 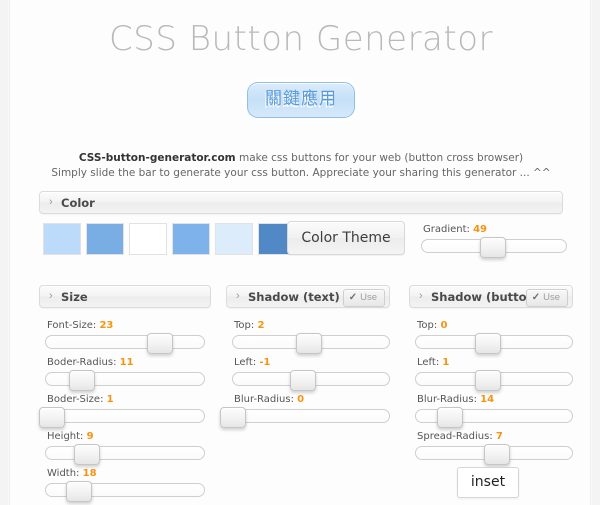 I want to click on slider-track-shadow-button-left, so click(x=494, y=380).